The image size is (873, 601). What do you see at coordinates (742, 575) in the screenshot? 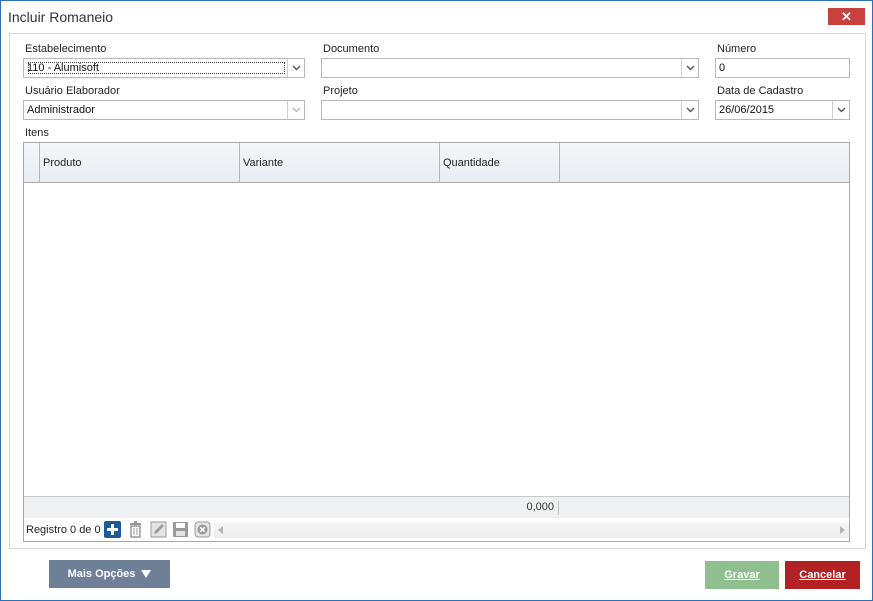
I see `gravar-button: Gravar` at bounding box center [742, 575].